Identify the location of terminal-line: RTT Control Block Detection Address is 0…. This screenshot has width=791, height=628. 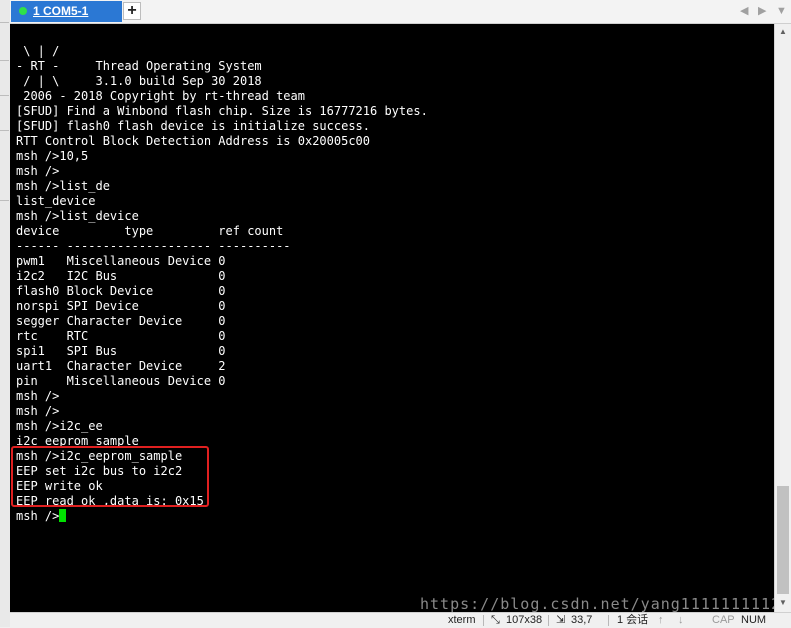
(193, 141).